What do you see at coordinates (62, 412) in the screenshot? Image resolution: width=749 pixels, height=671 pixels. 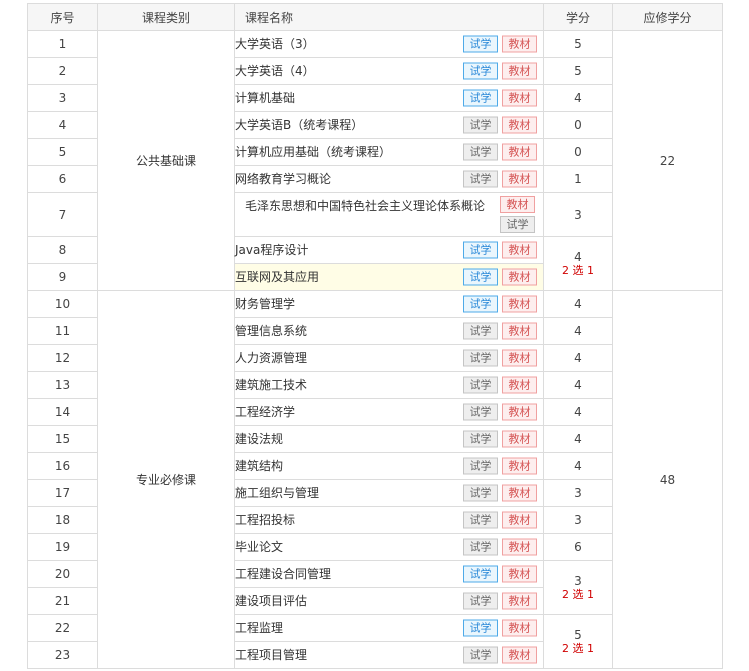 I see `row-index: 14` at bounding box center [62, 412].